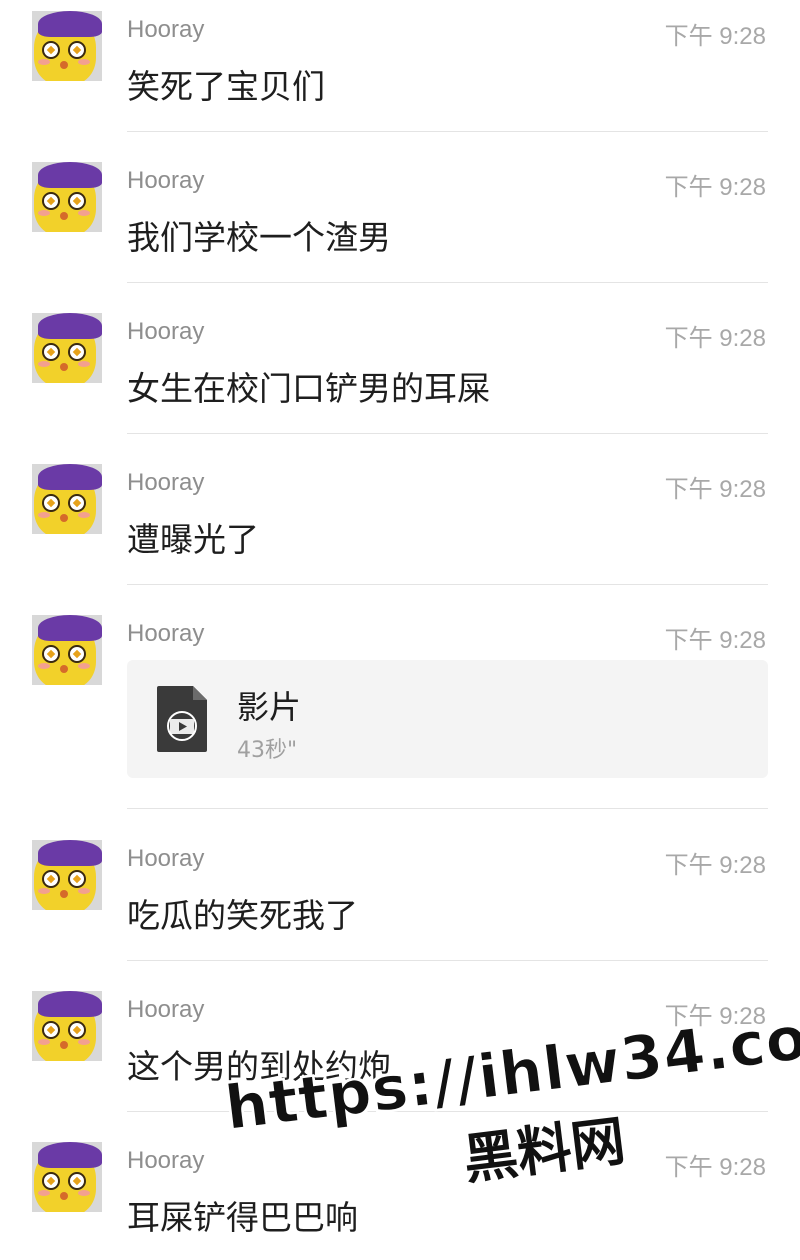 Image resolution: width=800 pixels, height=1260 pixels. What do you see at coordinates (242, 915) in the screenshot?
I see `message-text: 吃瓜的笑死我了` at bounding box center [242, 915].